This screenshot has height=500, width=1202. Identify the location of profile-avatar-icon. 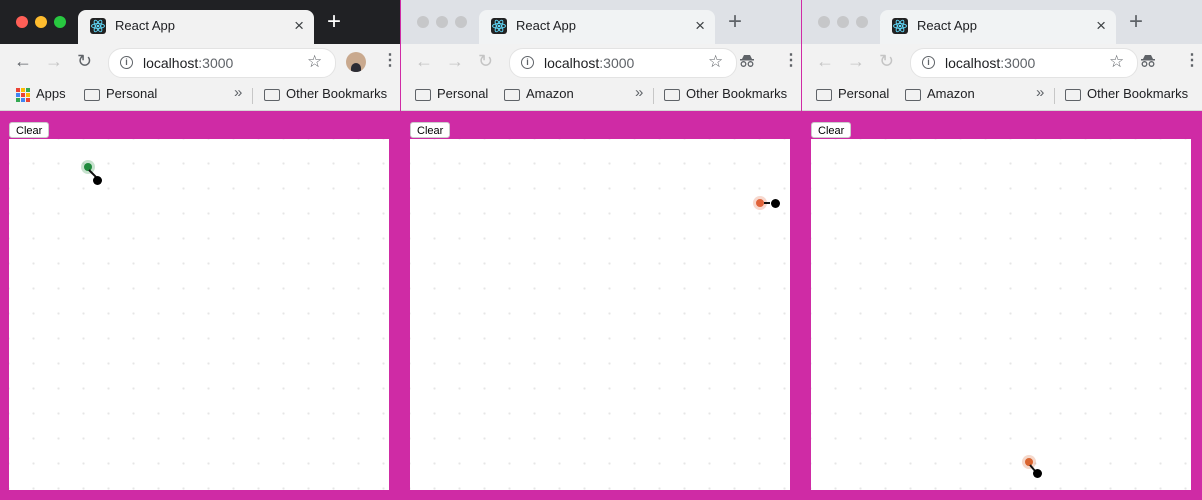
(356, 62).